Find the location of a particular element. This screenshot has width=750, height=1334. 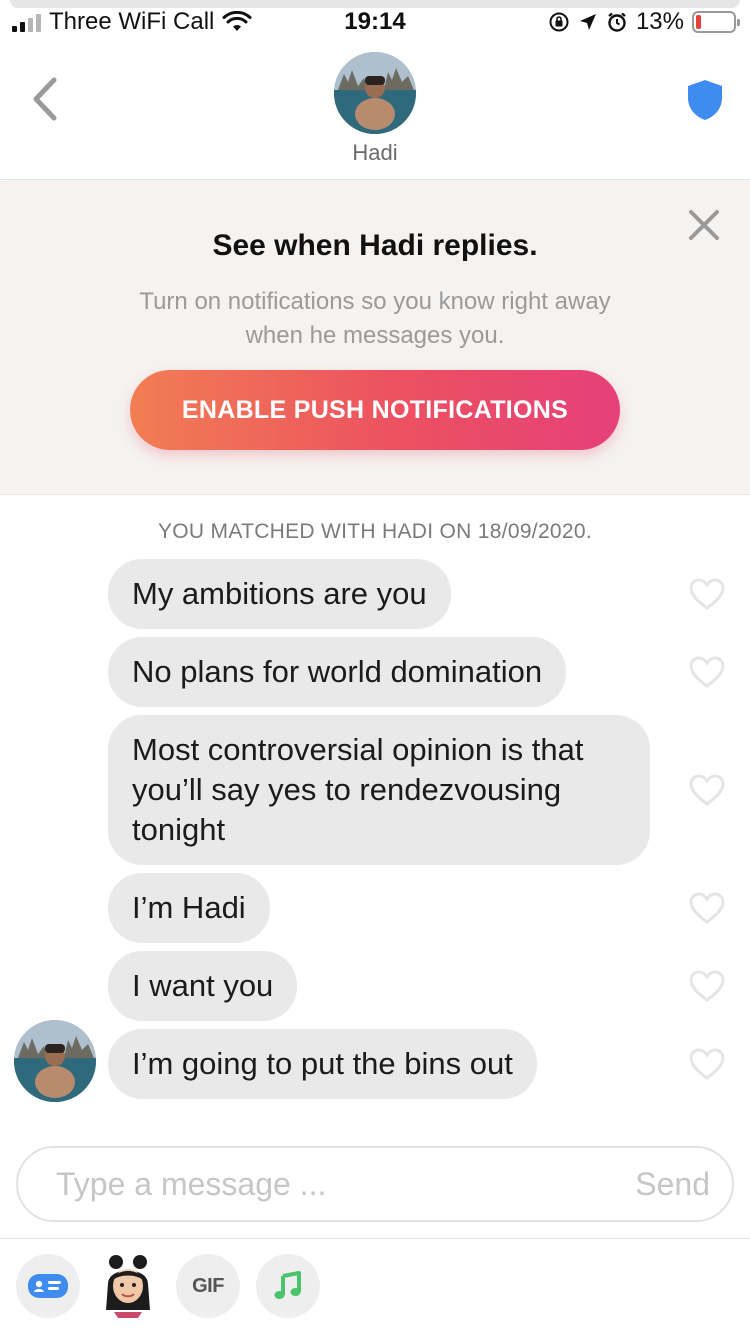

match-date-notice: YOU MATCHED WITH HADI ON 18/09/2020. is located at coordinates (374, 531).